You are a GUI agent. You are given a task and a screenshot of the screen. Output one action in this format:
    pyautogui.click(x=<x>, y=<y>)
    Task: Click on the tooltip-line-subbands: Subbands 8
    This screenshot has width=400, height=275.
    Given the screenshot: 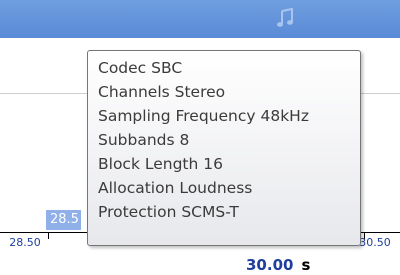 What is the action you would take?
    pyautogui.click(x=144, y=140)
    